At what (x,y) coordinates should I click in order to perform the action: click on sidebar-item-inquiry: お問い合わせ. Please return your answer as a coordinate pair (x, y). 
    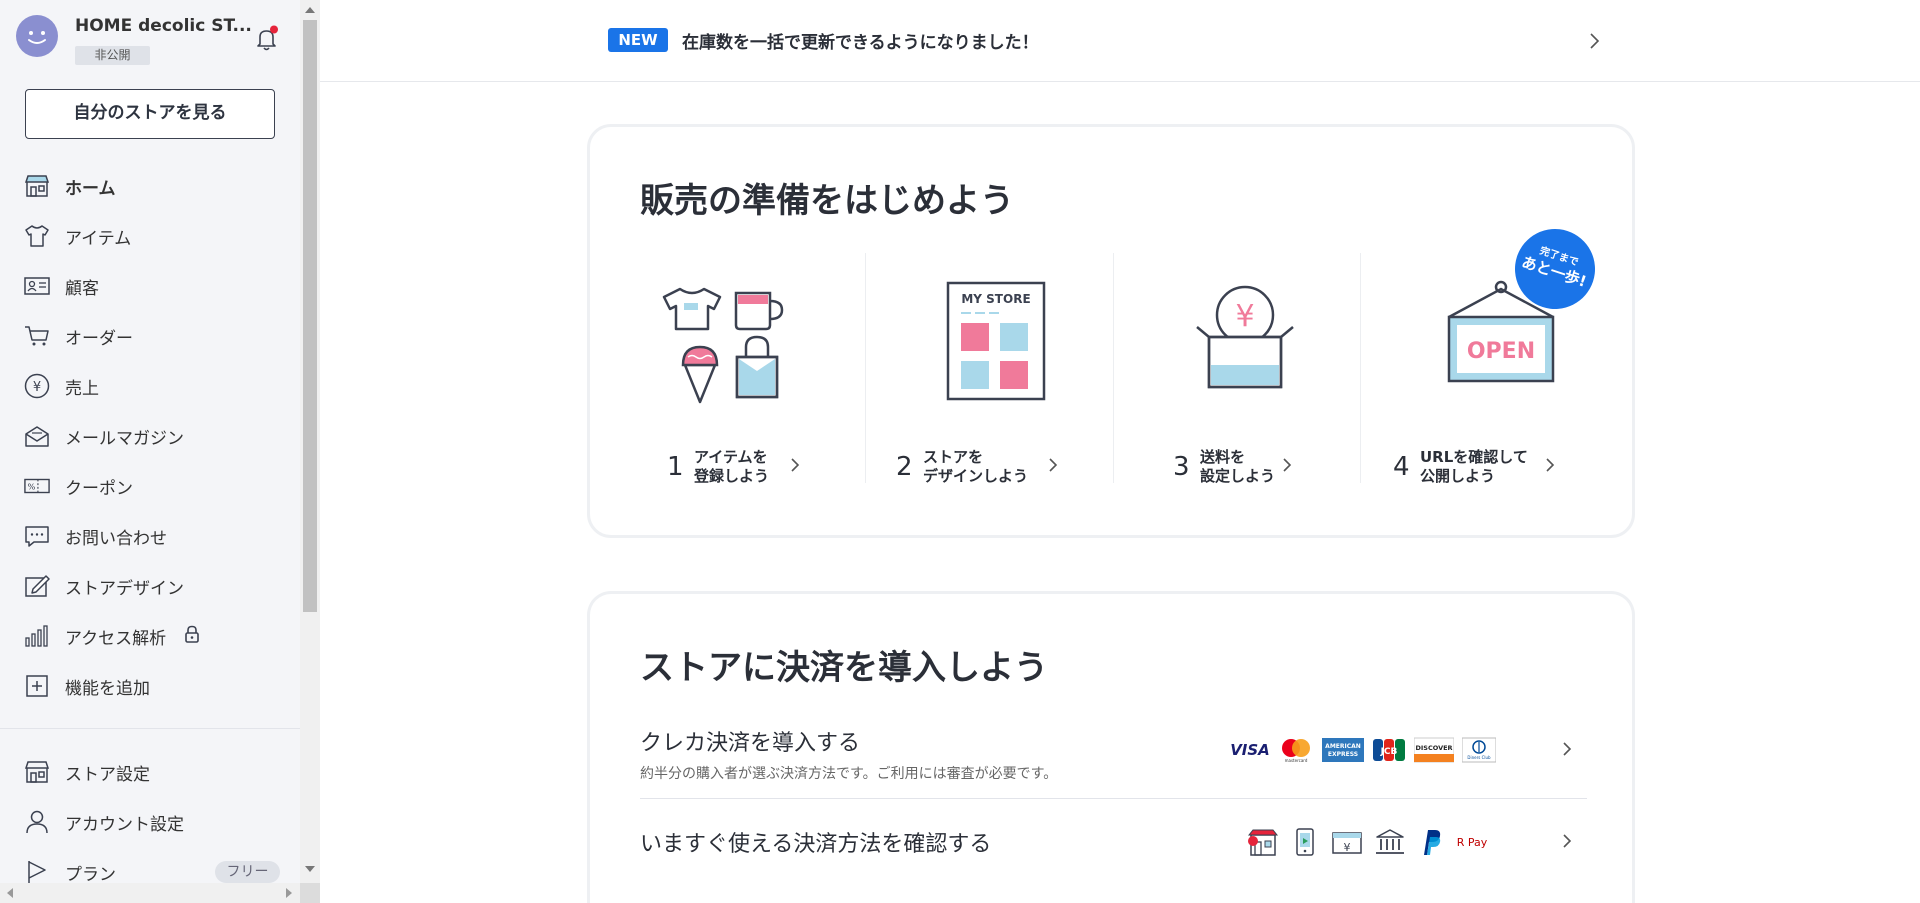
    Looking at the image, I should click on (150, 536).